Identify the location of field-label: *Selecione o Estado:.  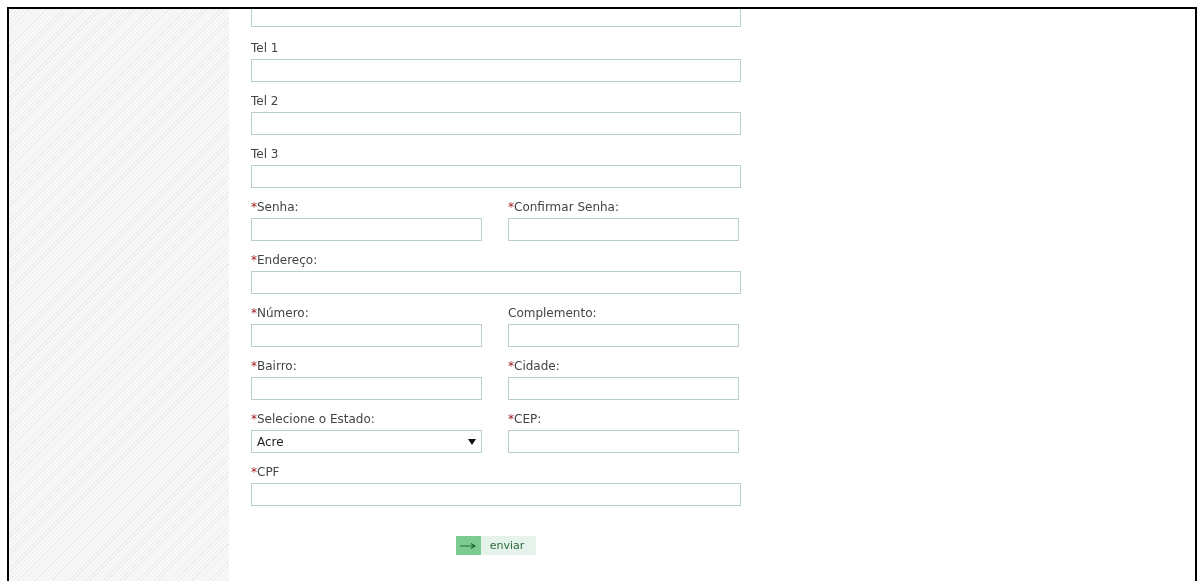
(313, 419).